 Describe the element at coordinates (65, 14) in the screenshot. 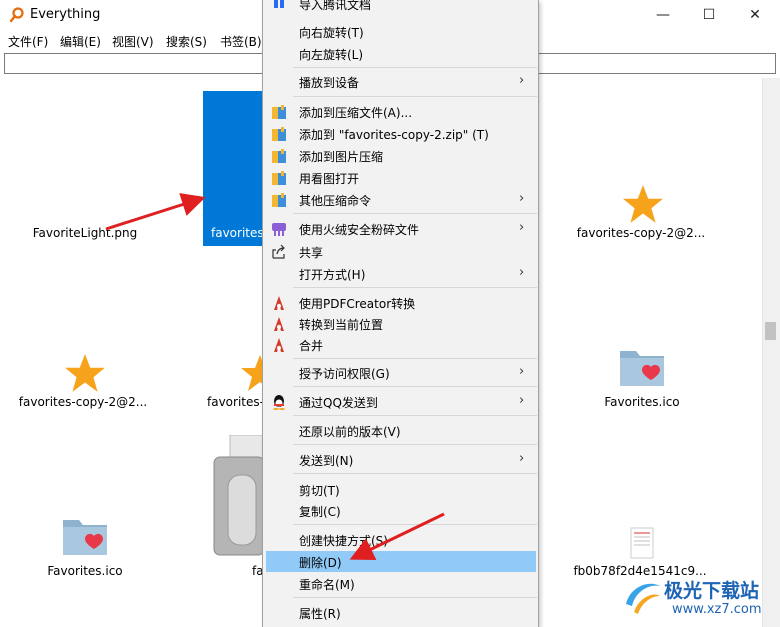

I see `window-title: Everything` at that location.